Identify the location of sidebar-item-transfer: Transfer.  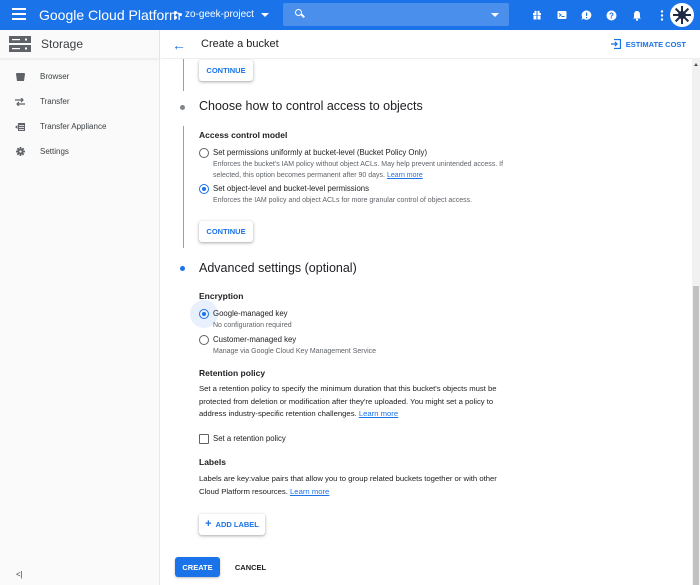
(79, 101).